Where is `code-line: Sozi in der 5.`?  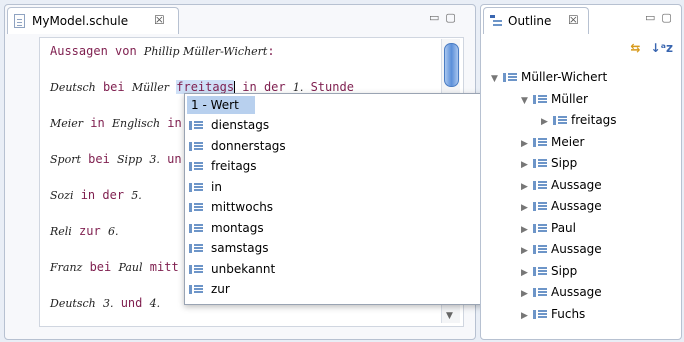
code-line: Sozi in der 5. is located at coordinates (96, 195).